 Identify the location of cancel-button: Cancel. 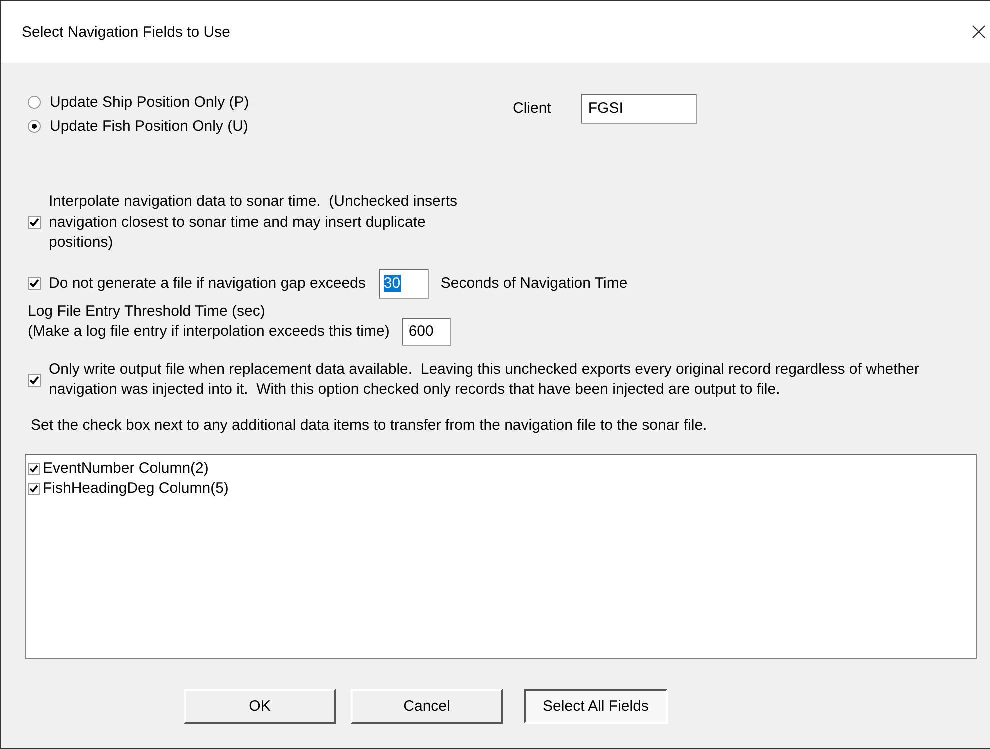
(427, 706).